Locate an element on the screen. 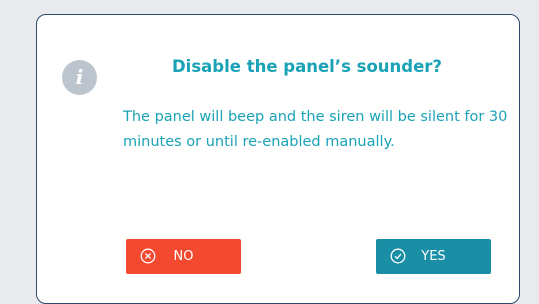 The height and width of the screenshot is (304, 539). no-button-label: NO is located at coordinates (183, 256).